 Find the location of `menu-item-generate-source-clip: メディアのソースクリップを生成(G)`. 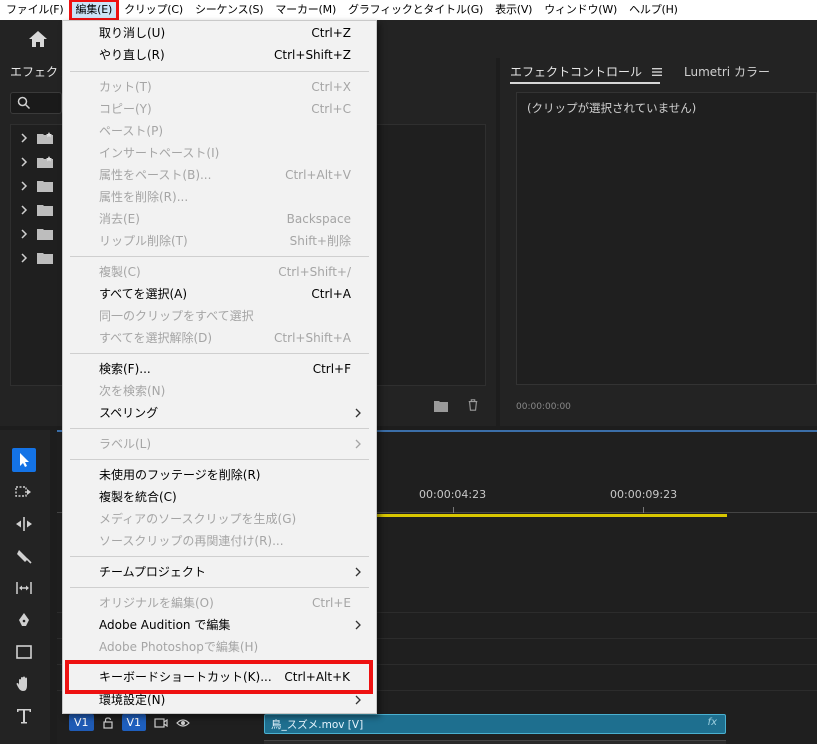

menu-item-generate-source-clip: メディアのソースクリップを生成(G) is located at coordinates (219, 519).